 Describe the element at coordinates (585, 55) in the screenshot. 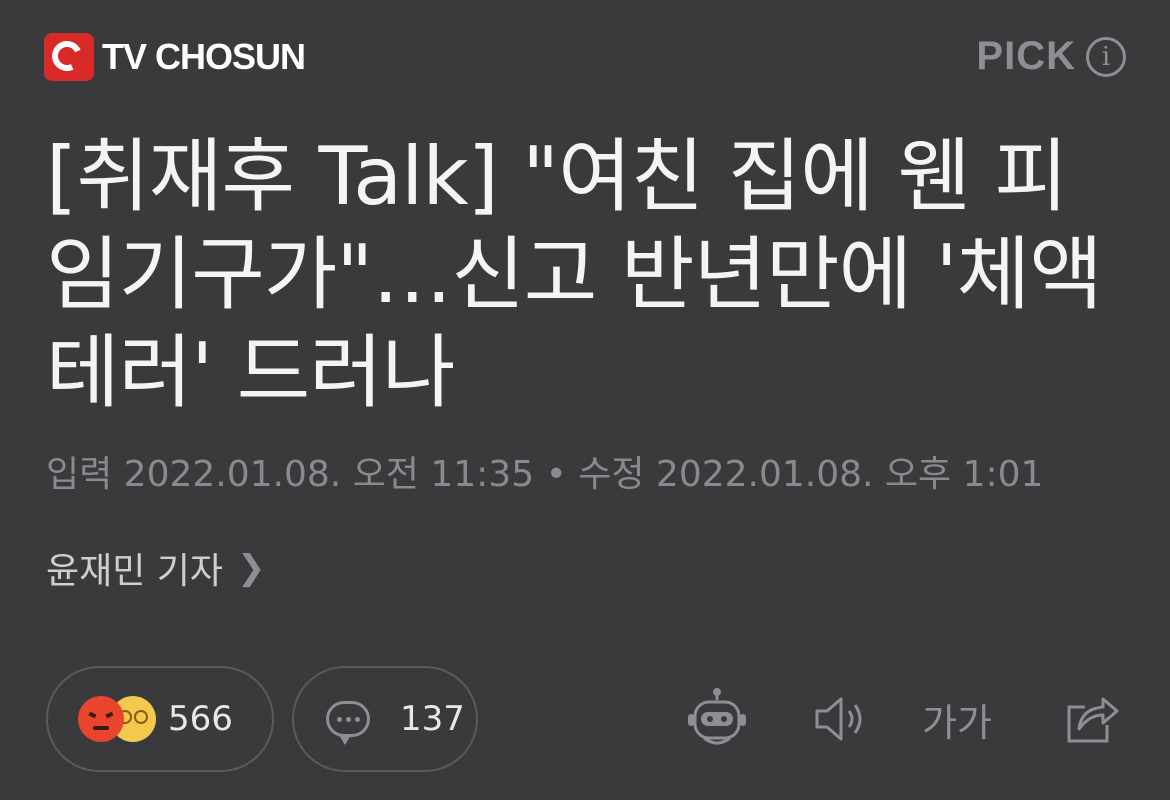

I see `header: TV CHOSUN PICK i` at that location.